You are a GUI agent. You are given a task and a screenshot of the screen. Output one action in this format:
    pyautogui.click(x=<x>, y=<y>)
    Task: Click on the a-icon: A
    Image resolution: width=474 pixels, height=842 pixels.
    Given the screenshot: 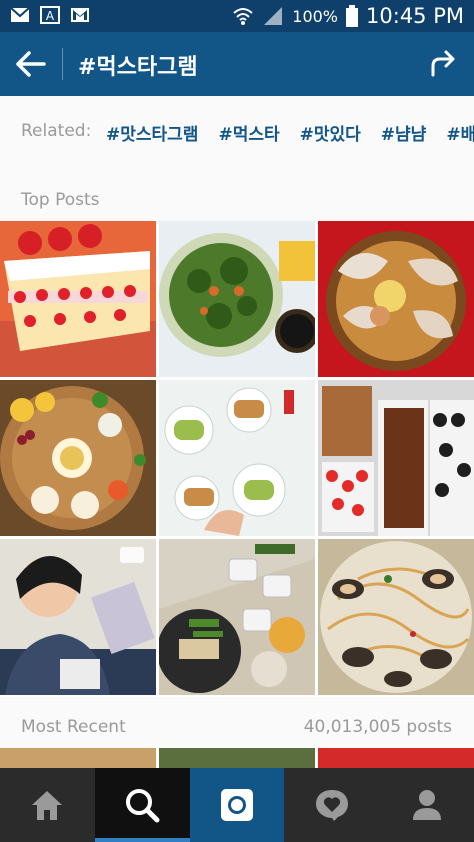 What is the action you would take?
    pyautogui.click(x=50, y=15)
    